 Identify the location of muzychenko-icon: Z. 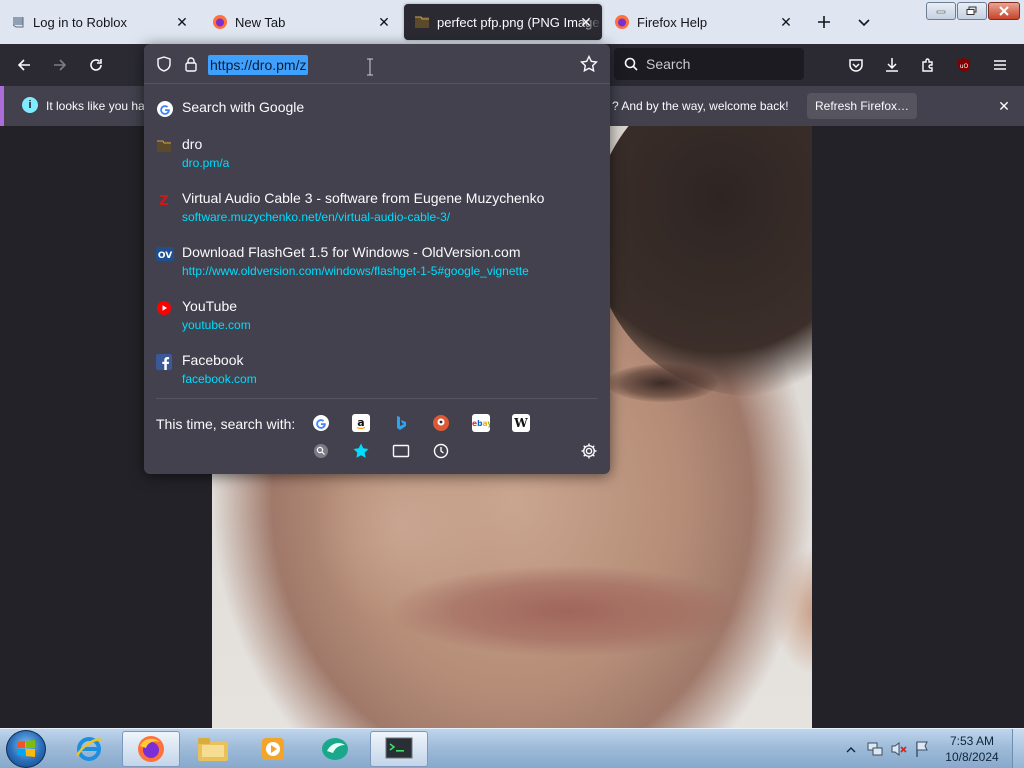
(164, 200).